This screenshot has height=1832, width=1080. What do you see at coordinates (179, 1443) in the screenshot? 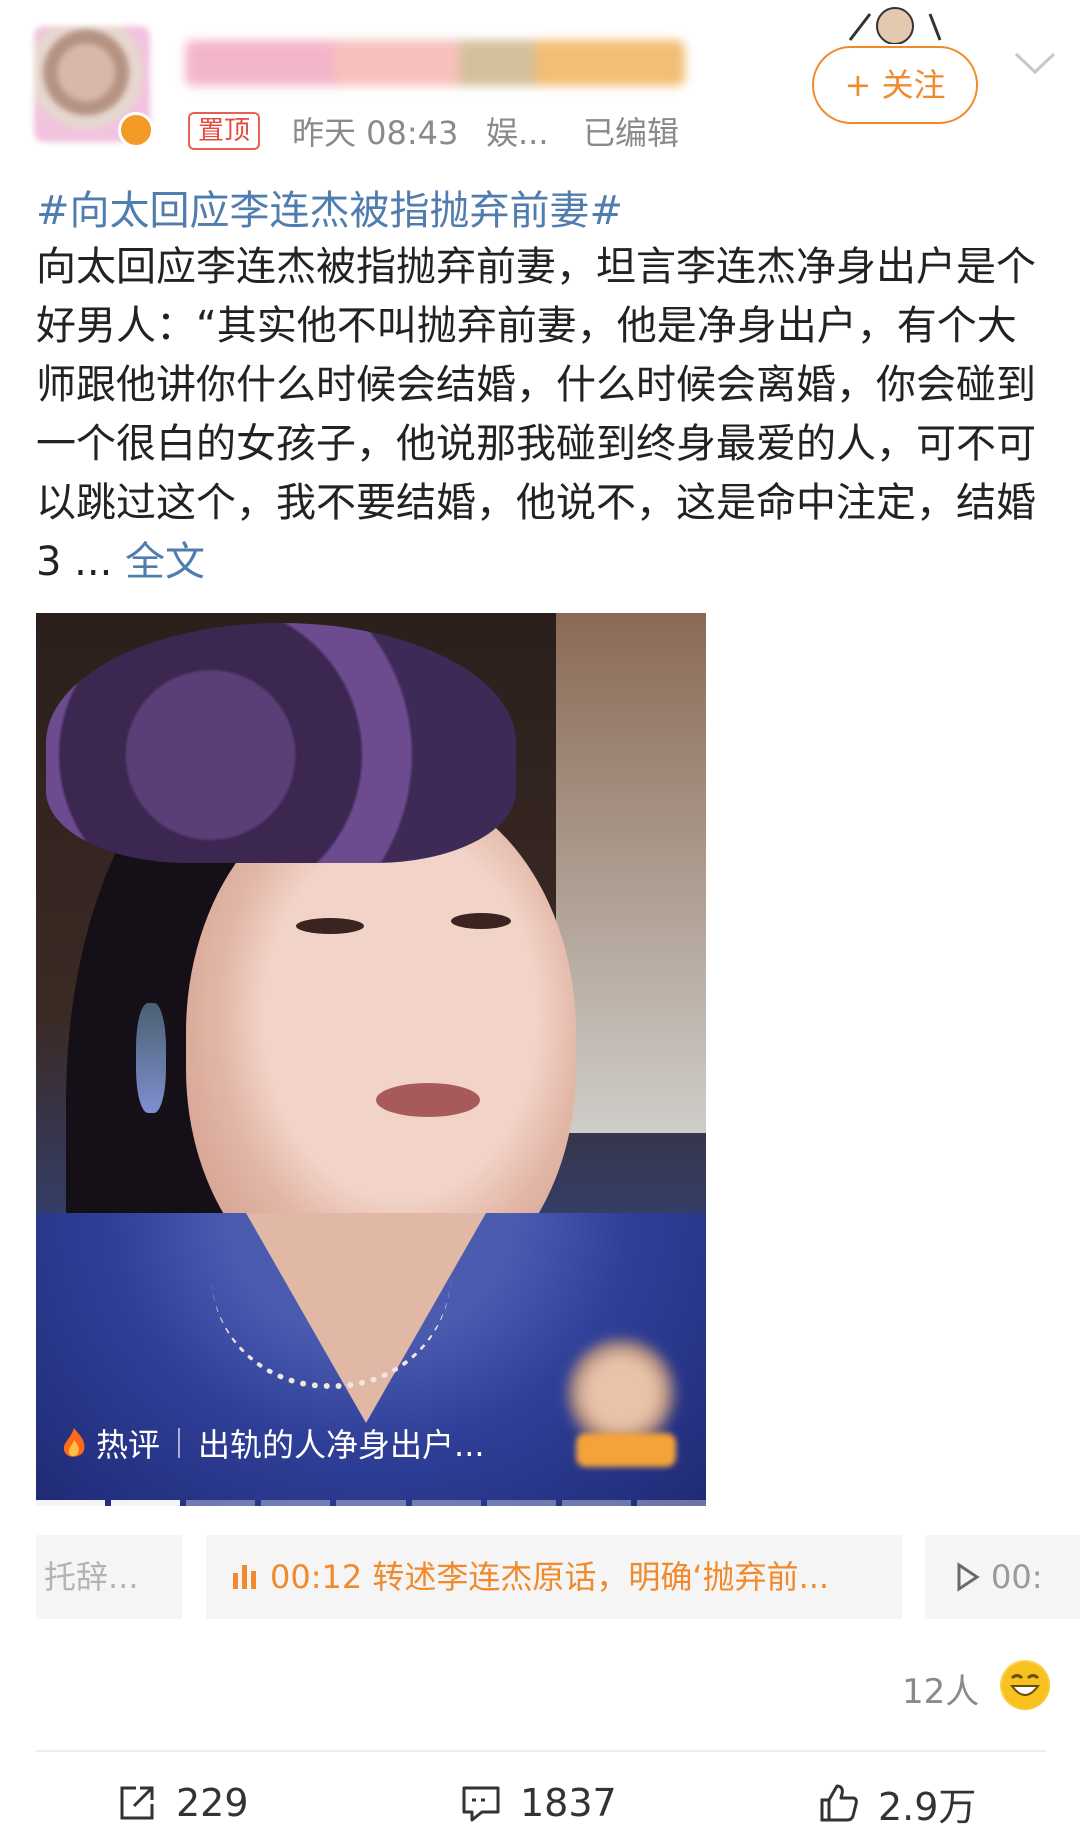
I see `hot-comment-divider` at bounding box center [179, 1443].